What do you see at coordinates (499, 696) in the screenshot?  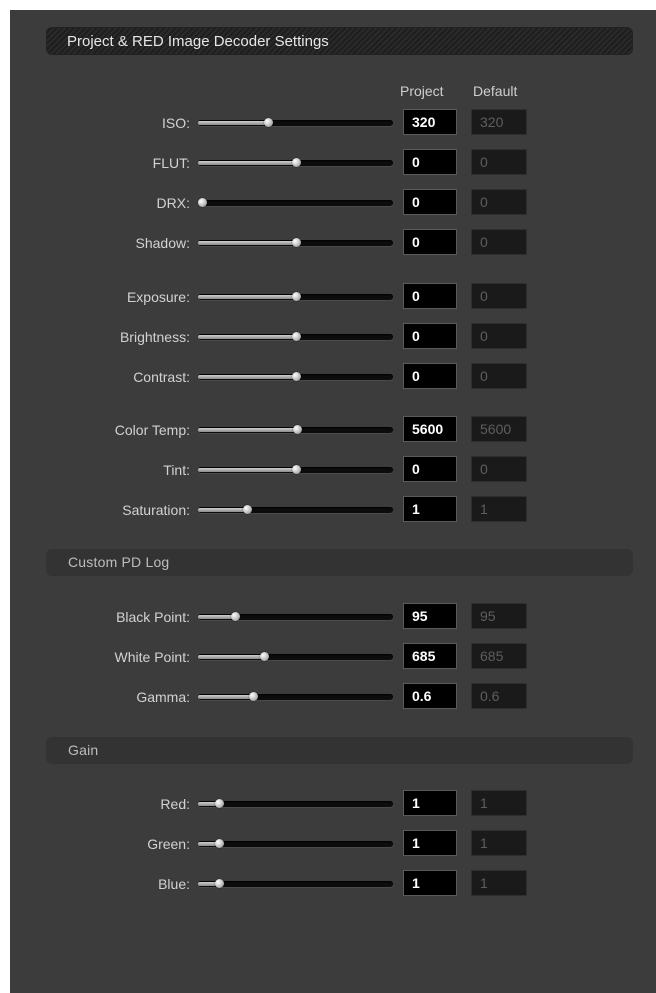 I see `gamma-default-field` at bounding box center [499, 696].